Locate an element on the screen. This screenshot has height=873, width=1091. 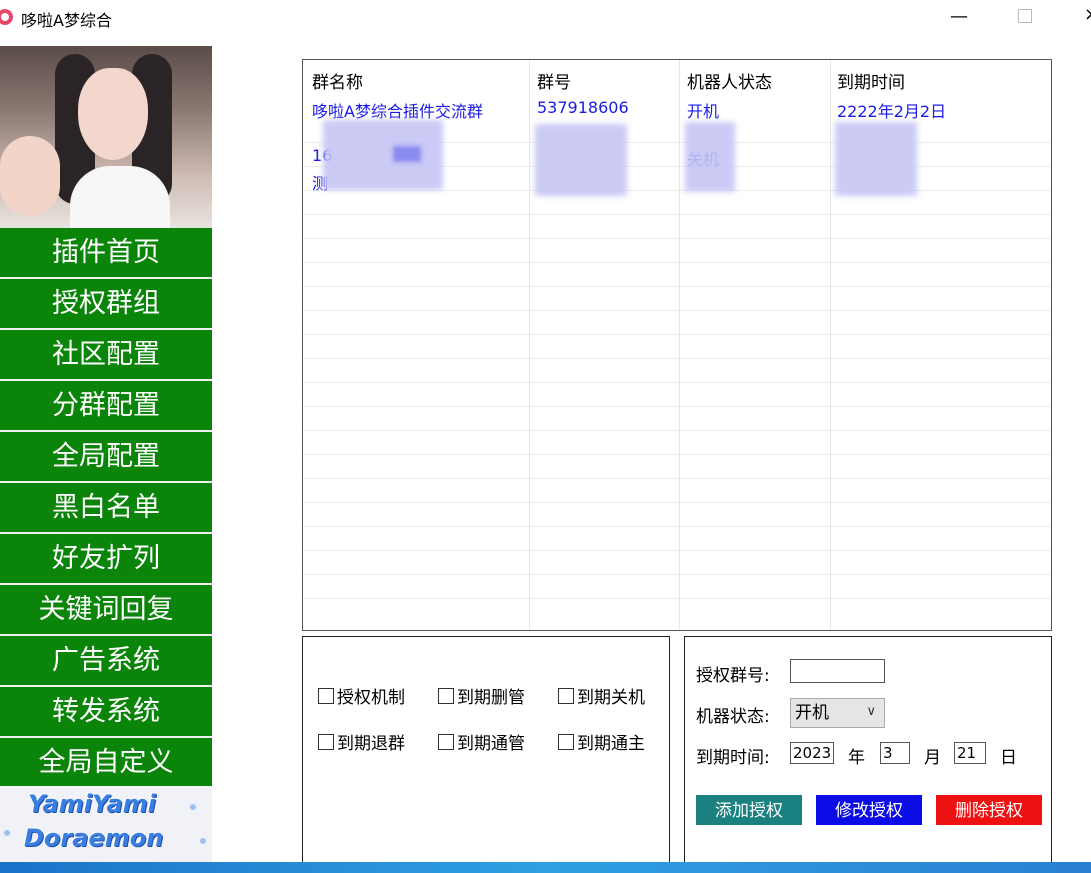
checkbox-expire-leave-group: 到期退群 is located at coordinates (361, 741).